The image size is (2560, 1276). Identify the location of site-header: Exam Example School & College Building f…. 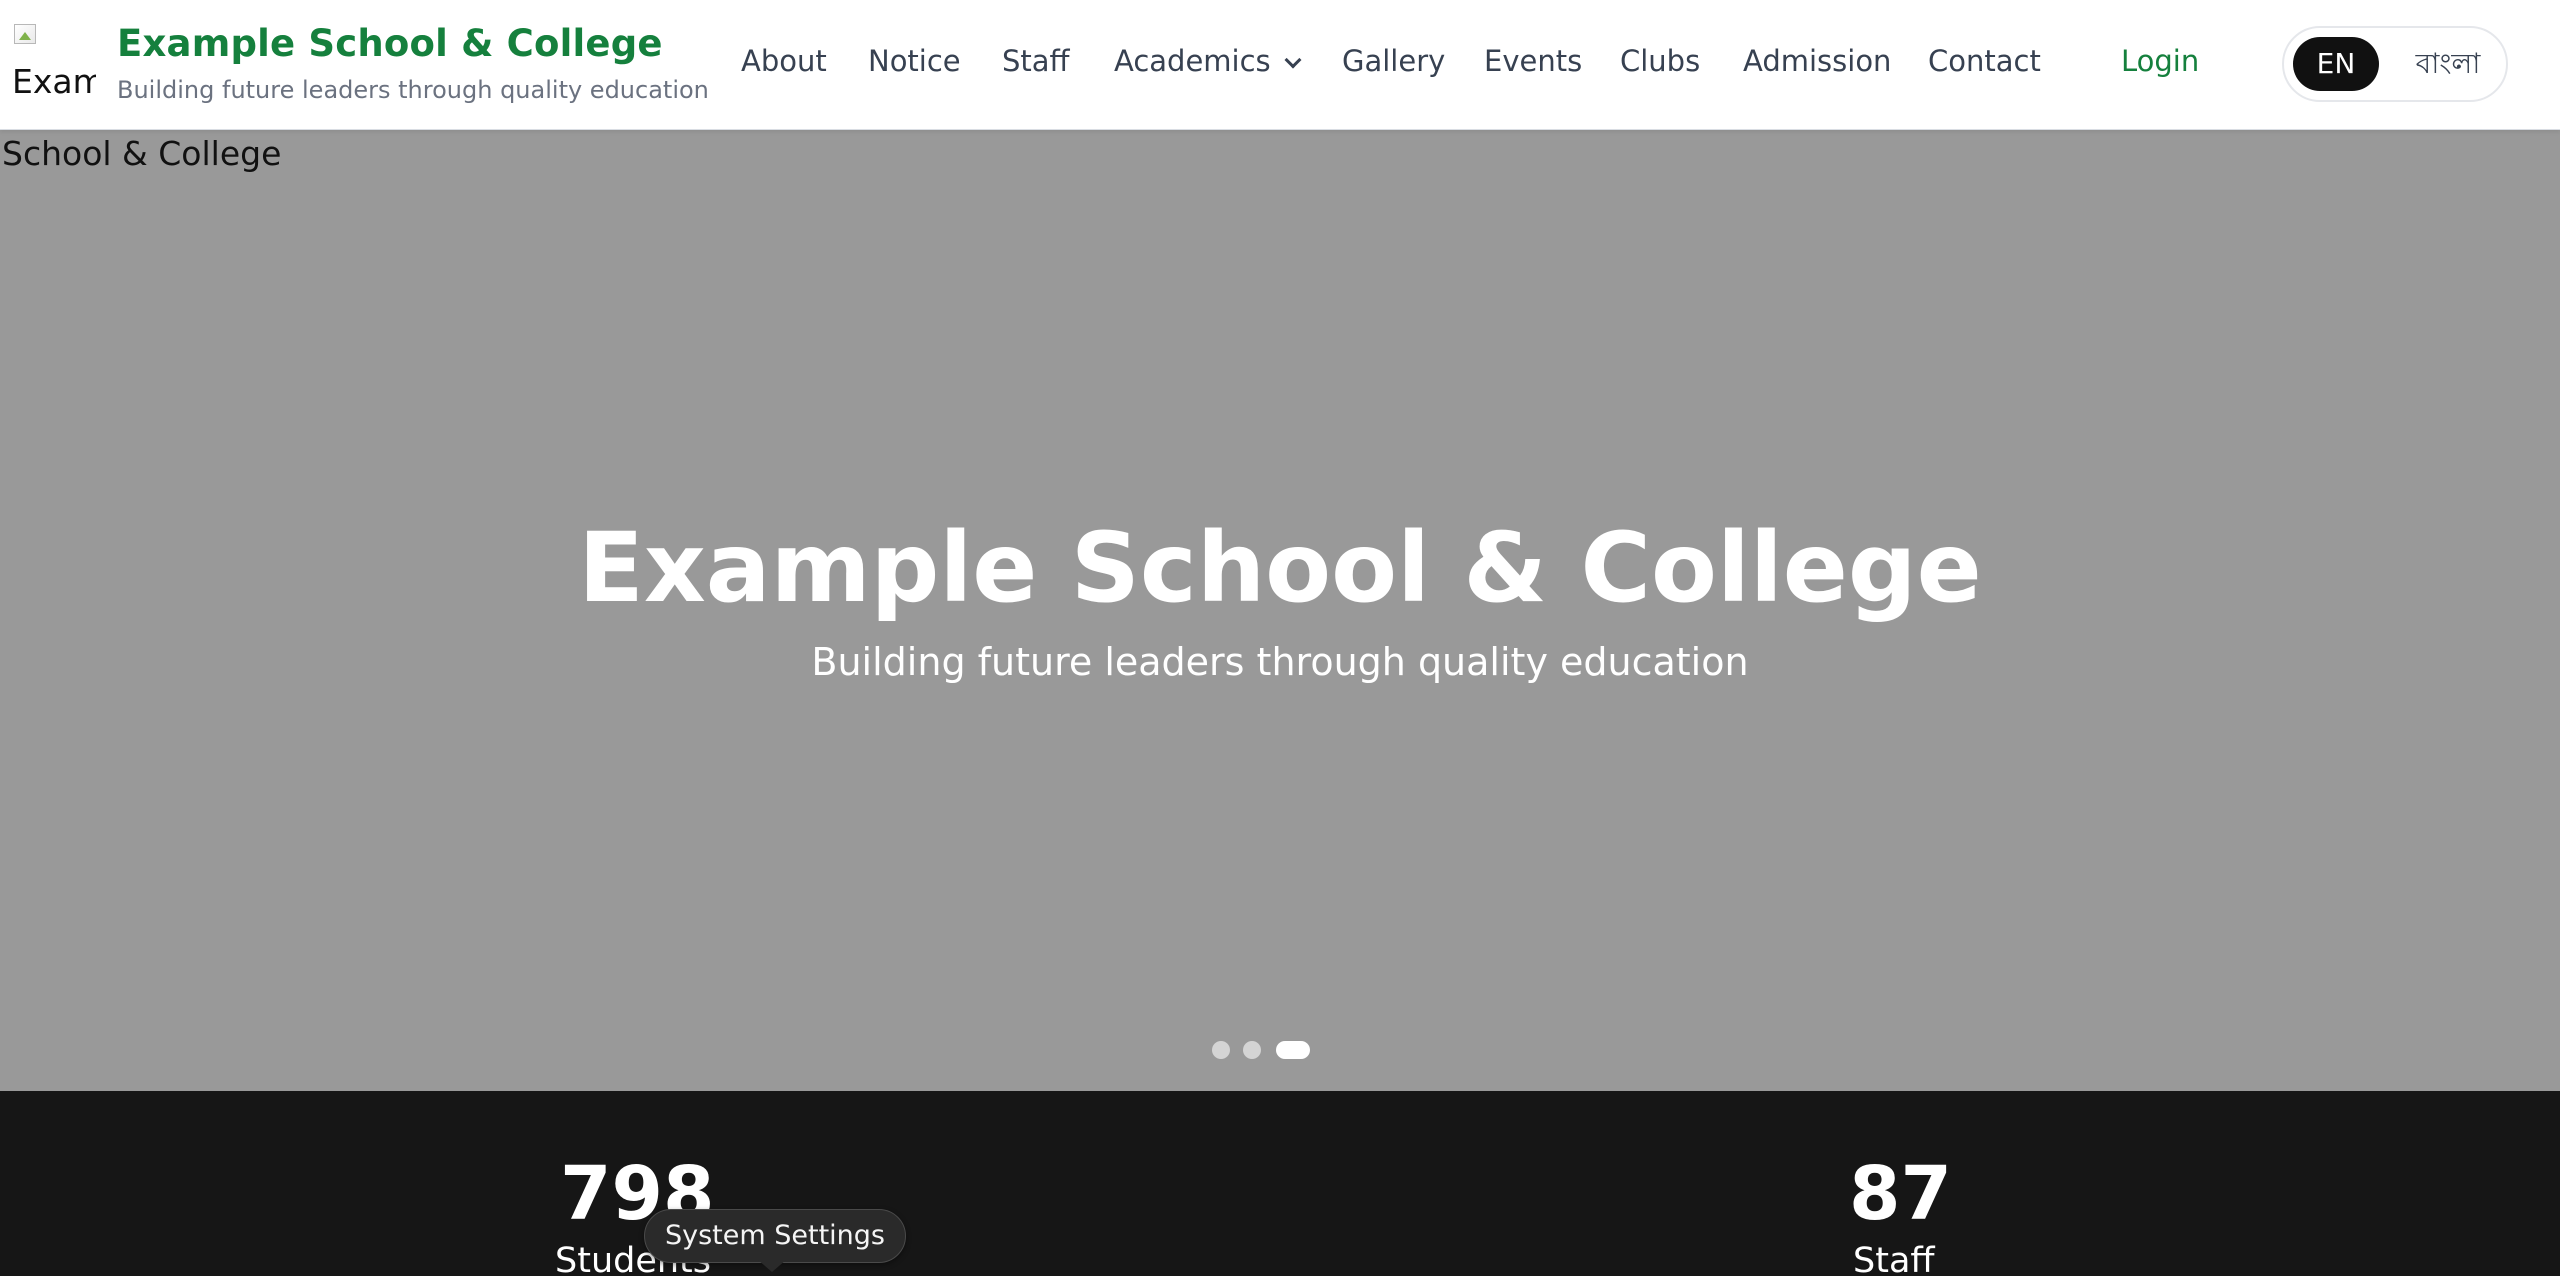
(1280, 65).